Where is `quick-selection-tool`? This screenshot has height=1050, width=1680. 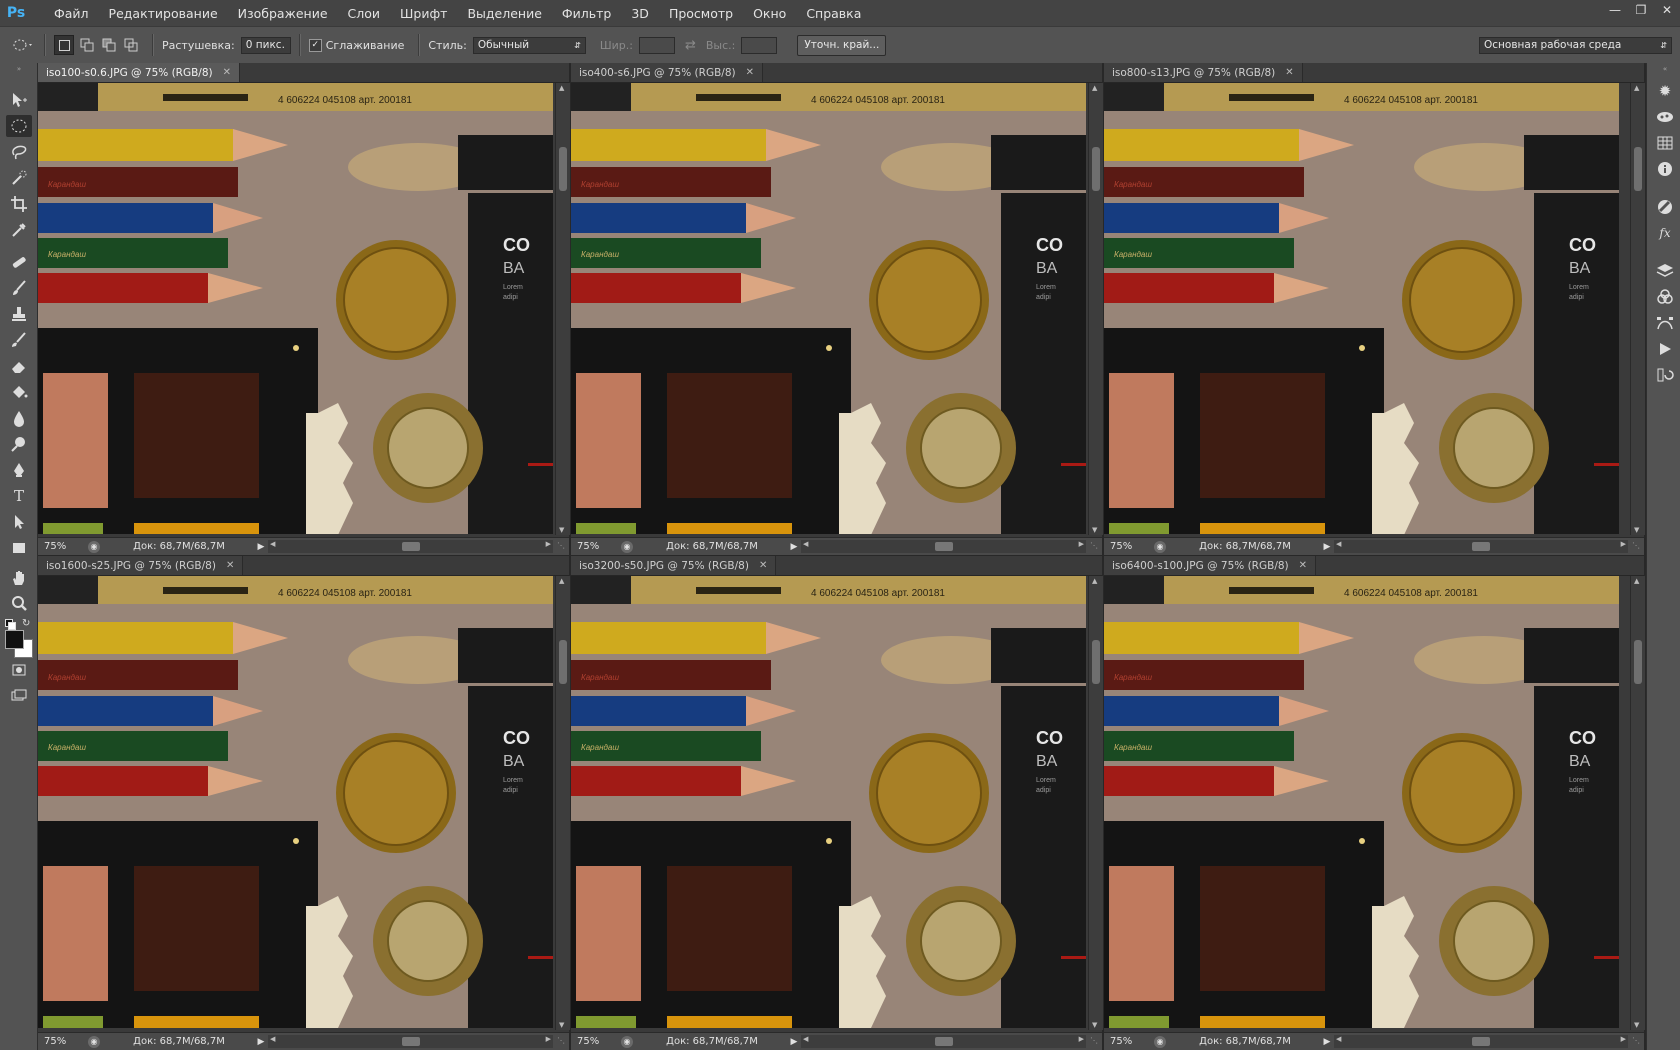
quick-selection-tool is located at coordinates (19, 178).